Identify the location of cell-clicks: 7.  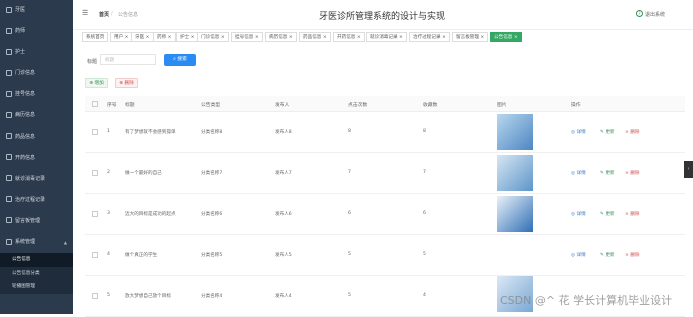
(349, 172).